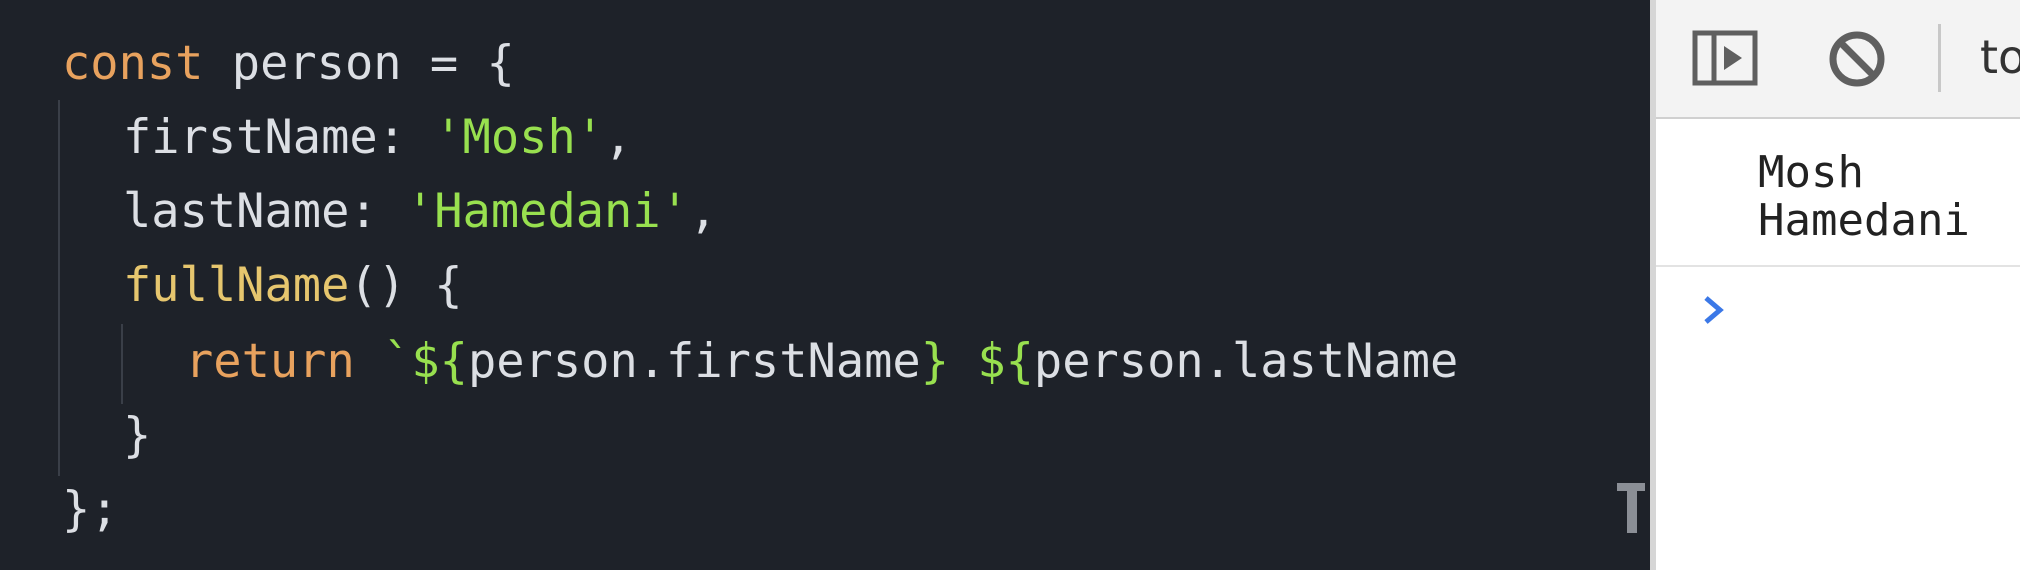  What do you see at coordinates (2000, 57) in the screenshot?
I see `context-selector: to` at bounding box center [2000, 57].